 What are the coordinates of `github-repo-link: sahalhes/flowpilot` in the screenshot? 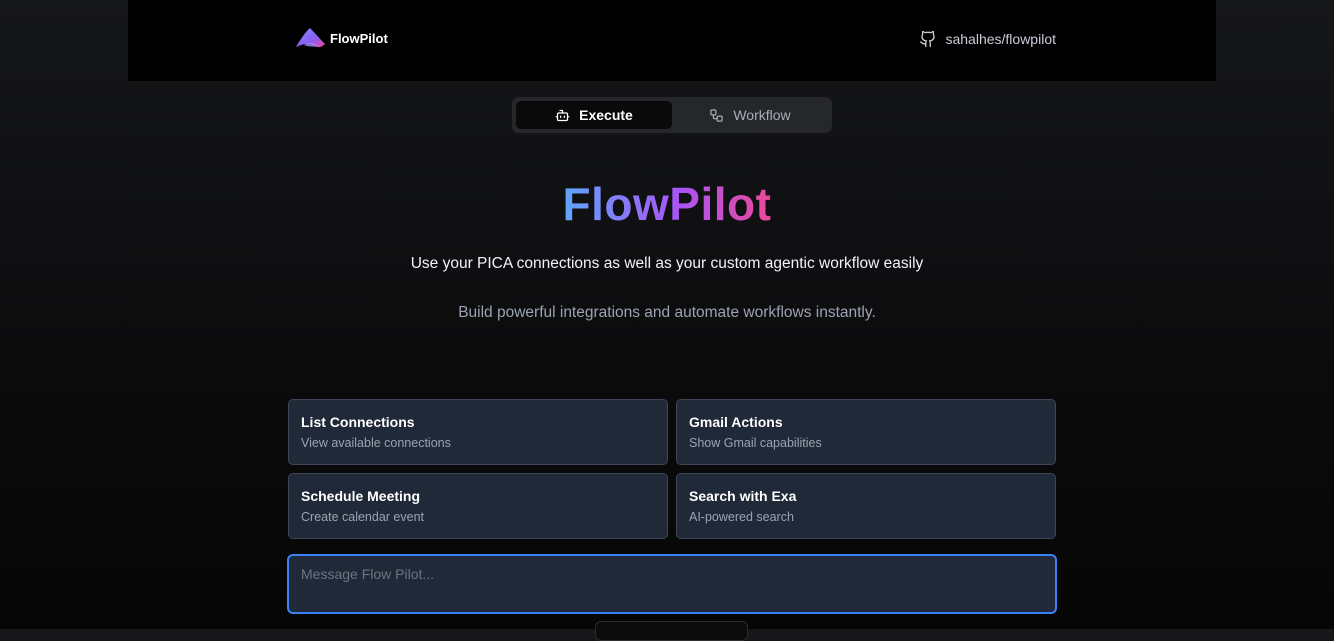 It's located at (987, 39).